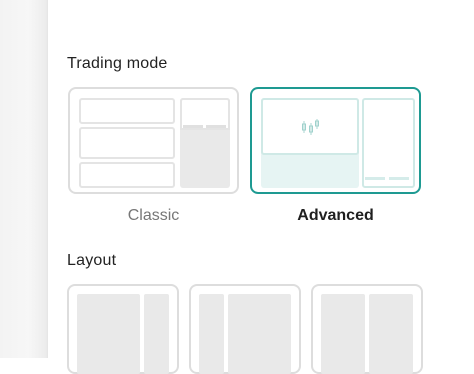 The height and width of the screenshot is (374, 474). I want to click on advanced-mode-label: Advanced, so click(335, 216).